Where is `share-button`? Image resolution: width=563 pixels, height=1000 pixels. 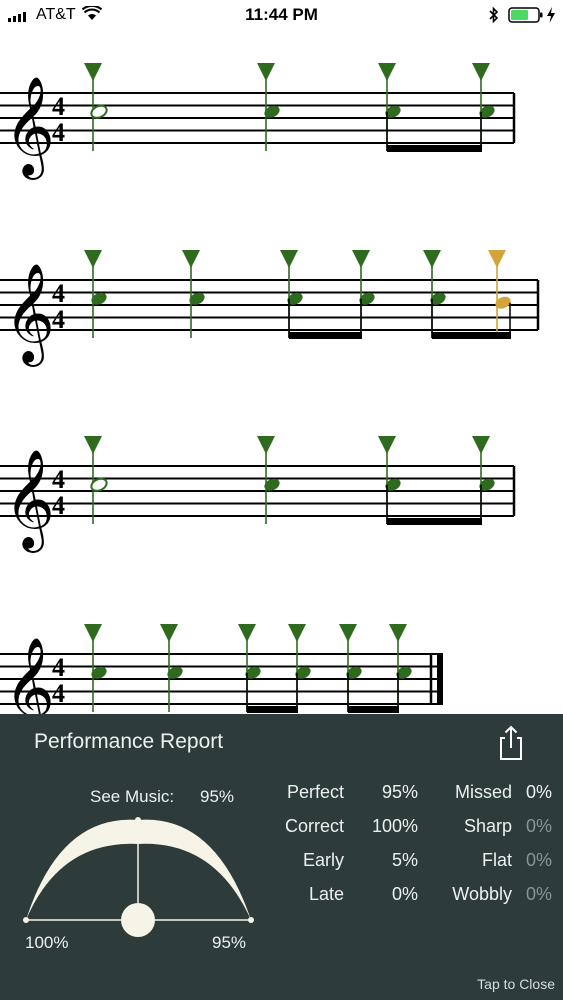
share-button is located at coordinates (511, 742).